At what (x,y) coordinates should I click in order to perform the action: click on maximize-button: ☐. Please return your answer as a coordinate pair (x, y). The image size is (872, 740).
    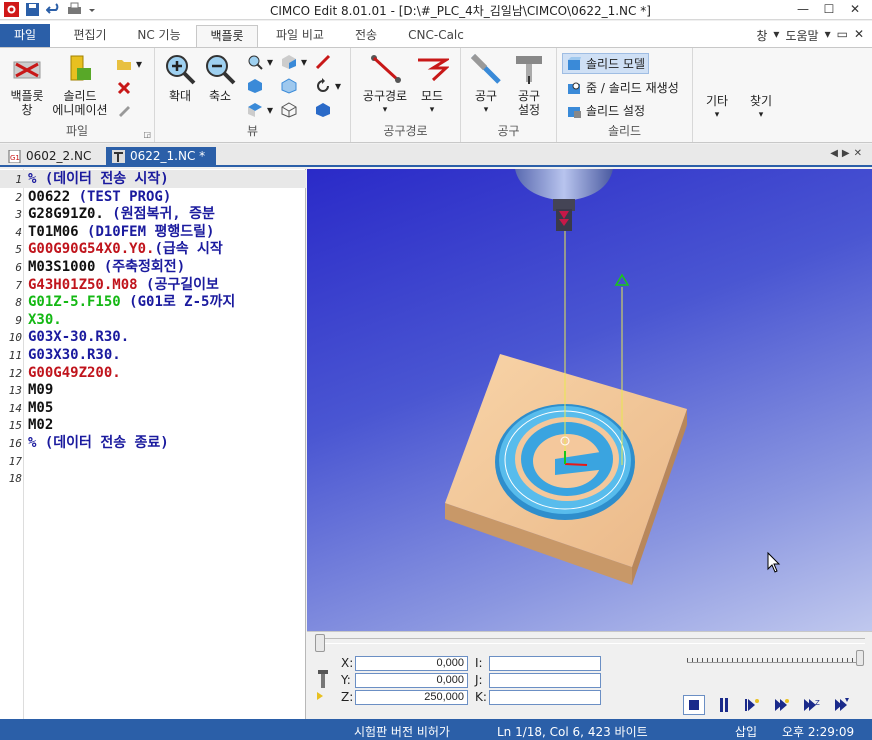
    Looking at the image, I should click on (829, 9).